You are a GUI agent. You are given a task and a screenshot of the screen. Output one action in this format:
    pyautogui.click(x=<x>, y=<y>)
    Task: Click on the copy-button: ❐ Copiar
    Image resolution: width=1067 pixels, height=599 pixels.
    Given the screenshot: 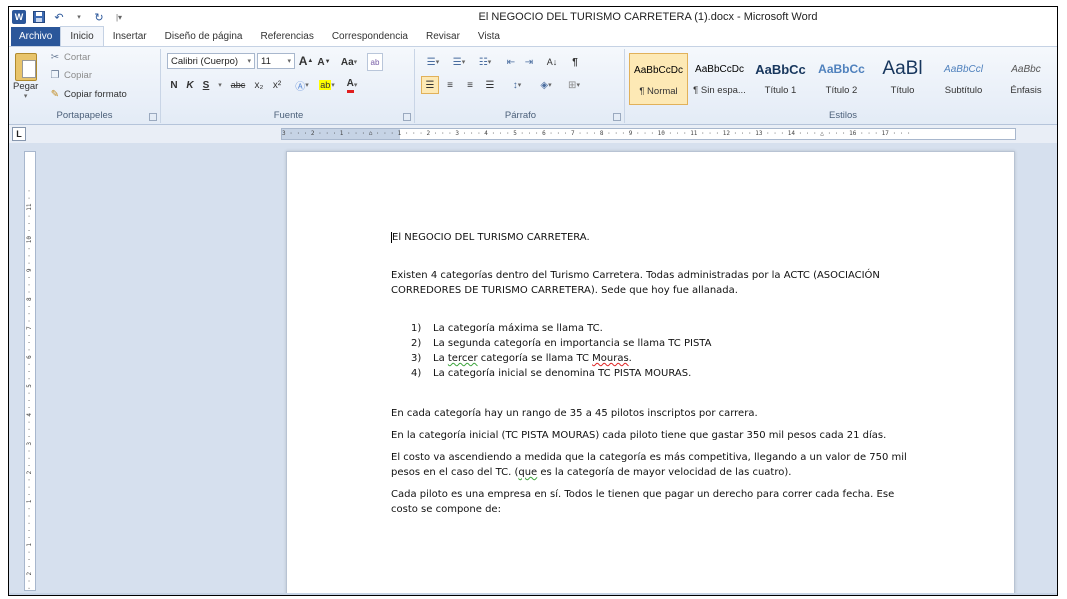 What is the action you would take?
    pyautogui.click(x=70, y=75)
    